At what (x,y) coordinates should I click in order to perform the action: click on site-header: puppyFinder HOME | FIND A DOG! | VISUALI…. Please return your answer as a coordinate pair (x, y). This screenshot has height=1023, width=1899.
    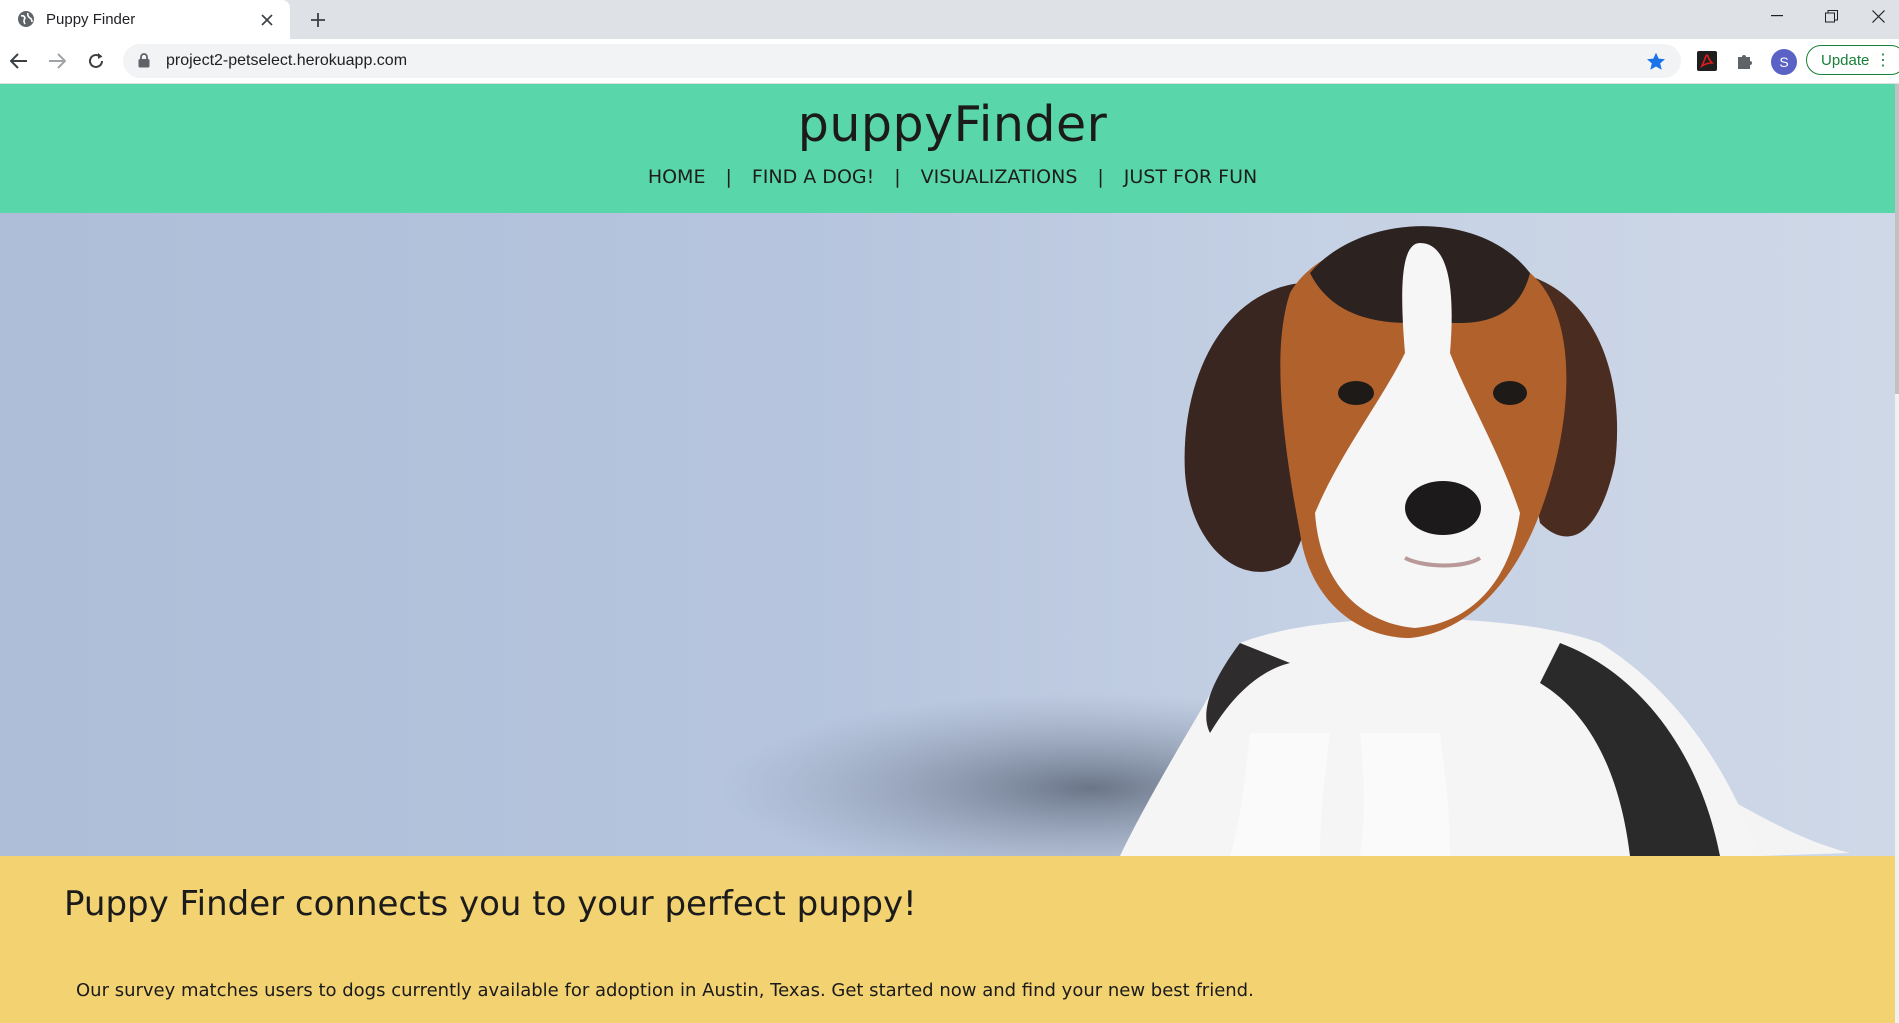
    Looking at the image, I should click on (947, 148).